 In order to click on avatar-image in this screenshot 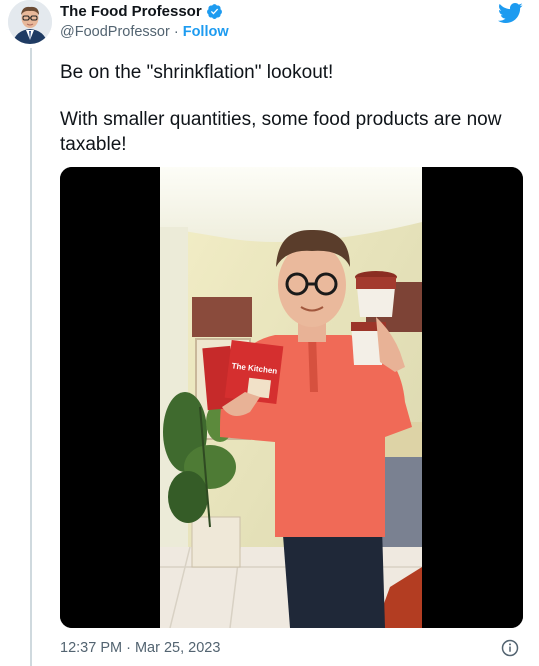, I will do `click(30, 22)`.